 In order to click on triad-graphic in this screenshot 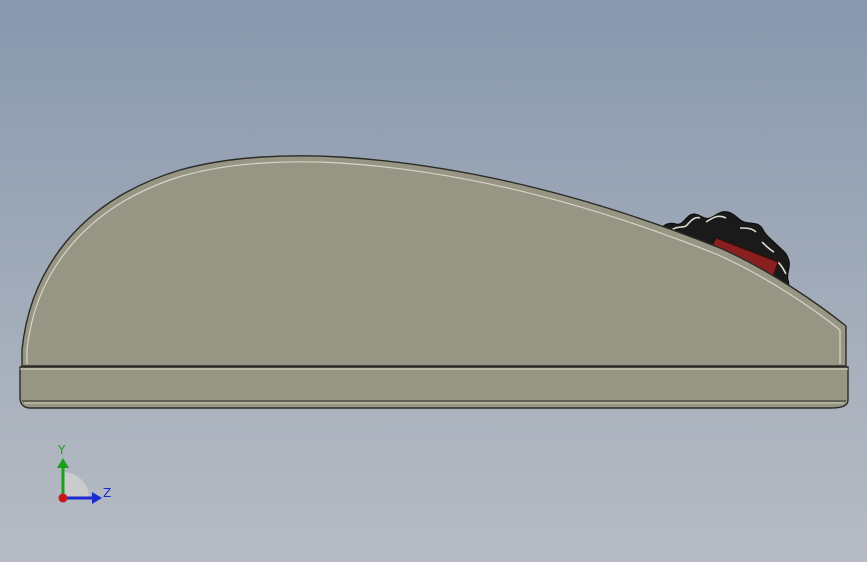, I will do `click(79, 481)`.